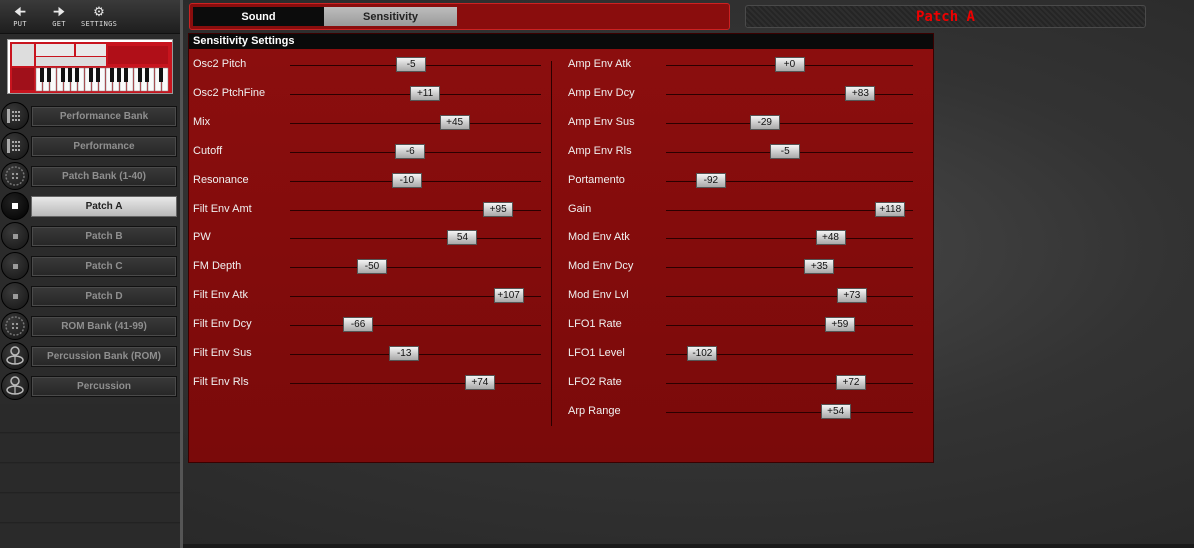 This screenshot has width=1194, height=548. Describe the element at coordinates (390, 16) in the screenshot. I see `tab-sensitivity: Sensitivity` at that location.